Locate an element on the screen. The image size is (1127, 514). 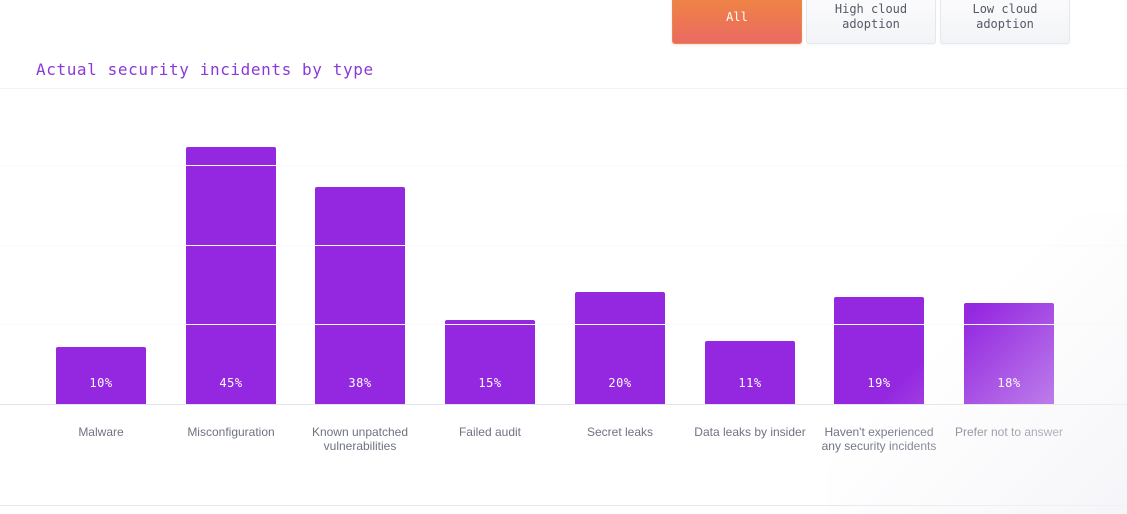
x-axis-label: Known unpatched vulnerabilities is located at coordinates (360, 439).